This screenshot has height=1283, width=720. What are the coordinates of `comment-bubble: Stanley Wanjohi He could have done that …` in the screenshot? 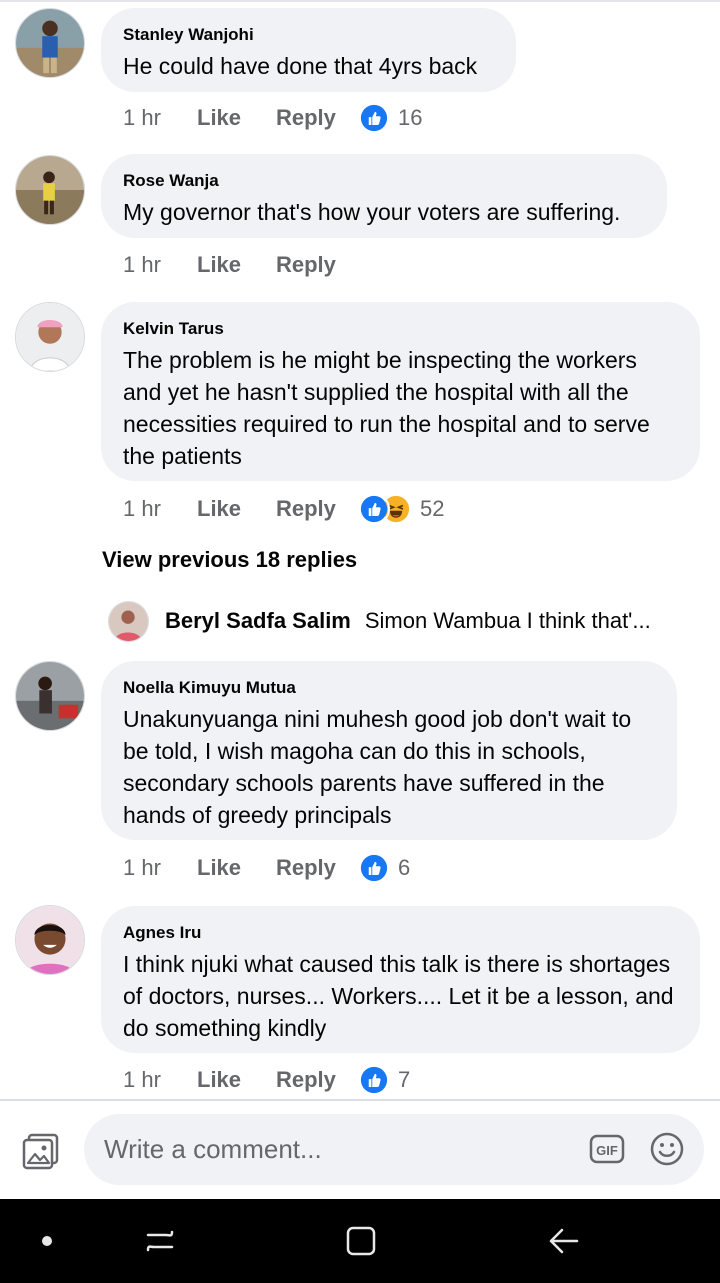 It's located at (308, 50).